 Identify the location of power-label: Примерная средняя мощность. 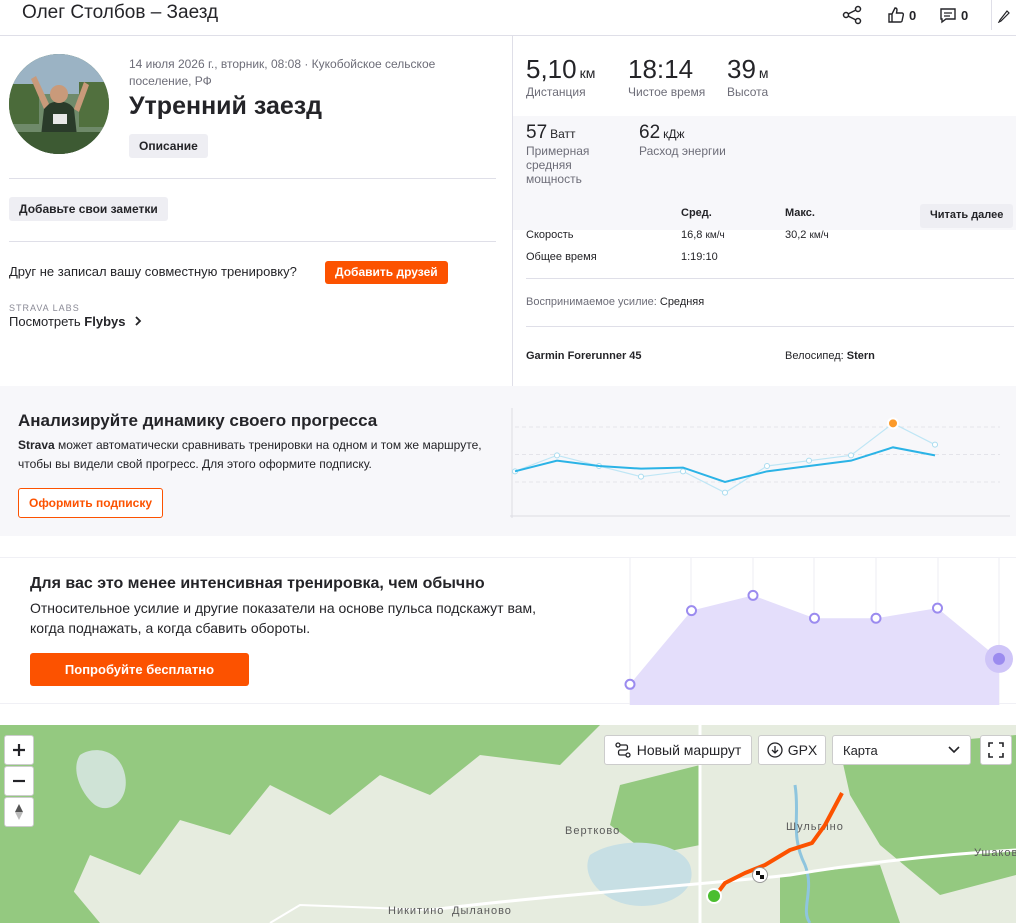
(558, 165).